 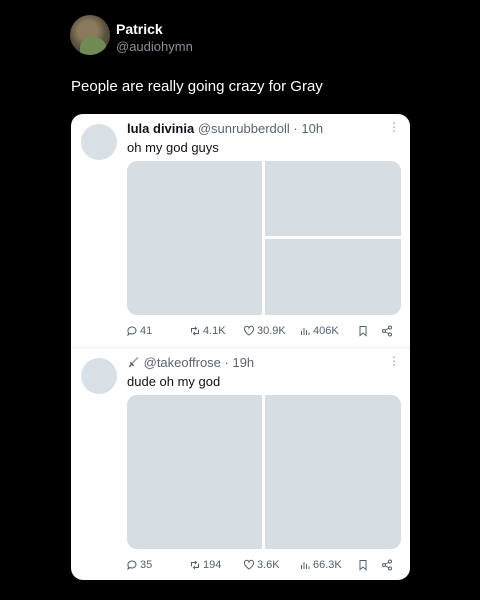 What do you see at coordinates (173, 147) in the screenshot?
I see `post-text: oh my god guys` at bounding box center [173, 147].